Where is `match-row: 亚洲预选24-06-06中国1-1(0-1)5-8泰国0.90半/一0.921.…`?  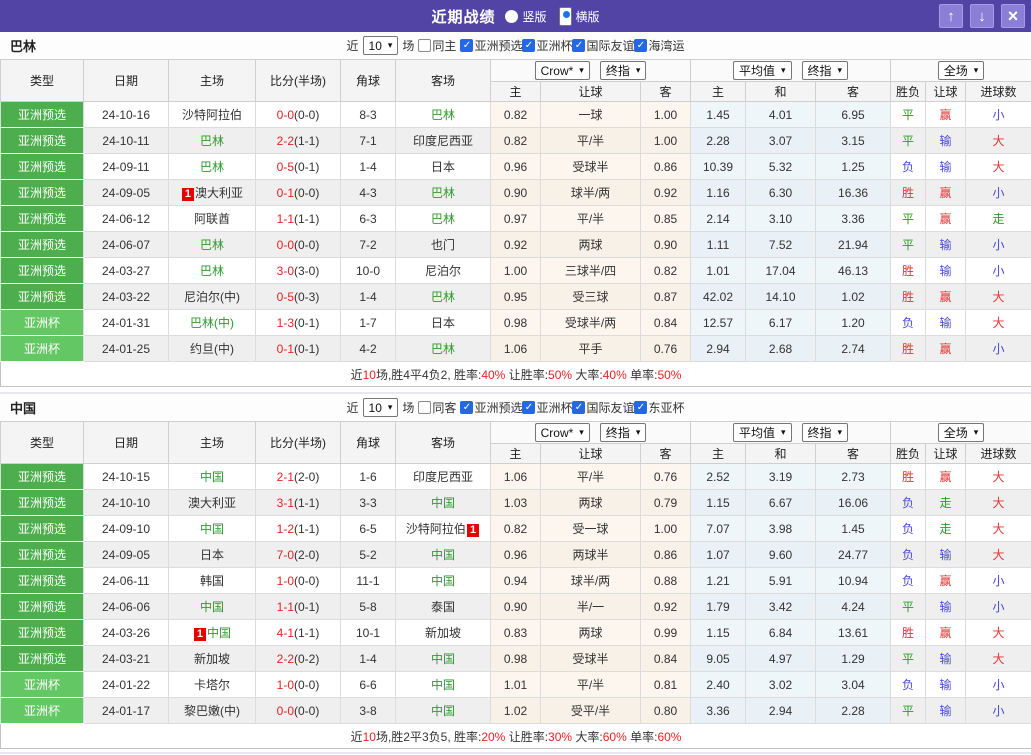
match-row: 亚洲预选24-06-06中国1-1(0-1)5-8泰国0.90半/一0.921.… is located at coordinates (516, 607).